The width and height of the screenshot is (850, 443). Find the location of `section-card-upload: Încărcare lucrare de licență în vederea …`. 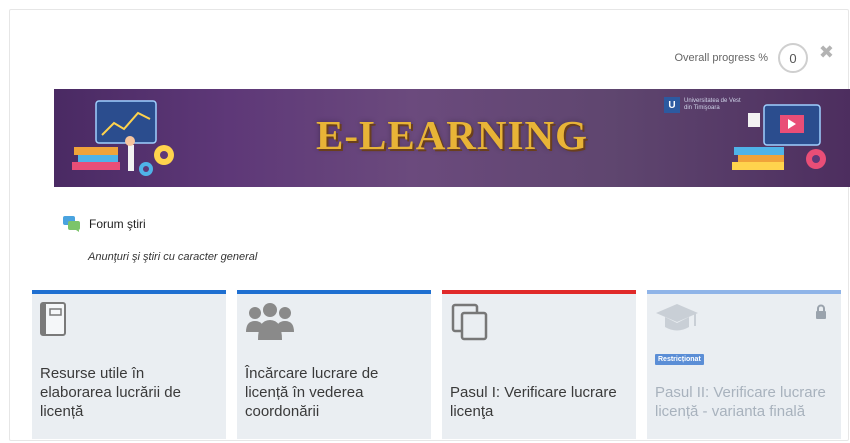

section-card-upload: Încărcare lucrare de licență în vederea … is located at coordinates (334, 364).